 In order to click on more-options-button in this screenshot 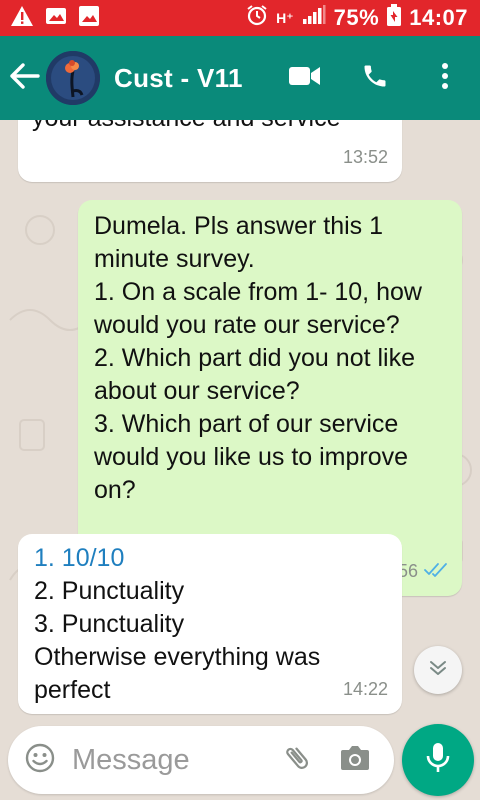, I will do `click(445, 78)`.